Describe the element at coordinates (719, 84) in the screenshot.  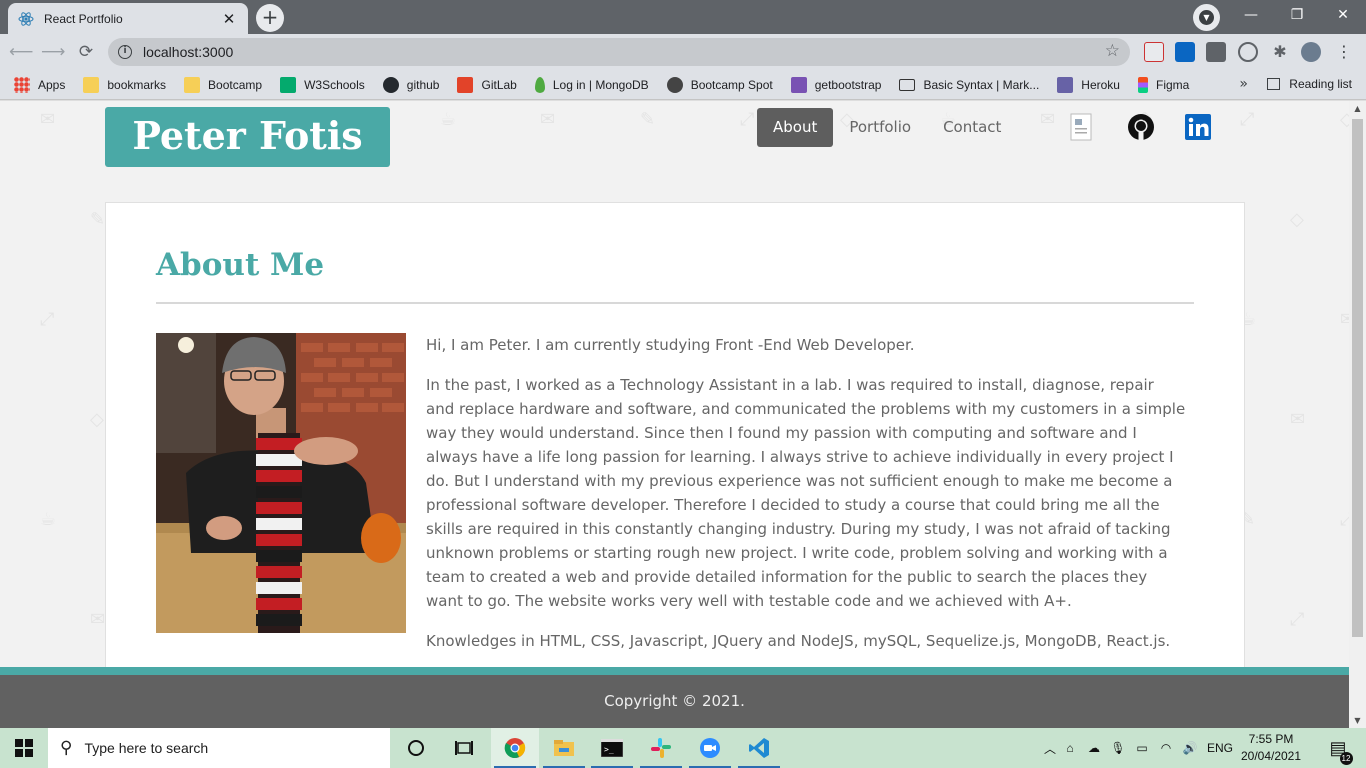
I see `bookmark-bootcamp-spot: Bootcamp Spot` at that location.